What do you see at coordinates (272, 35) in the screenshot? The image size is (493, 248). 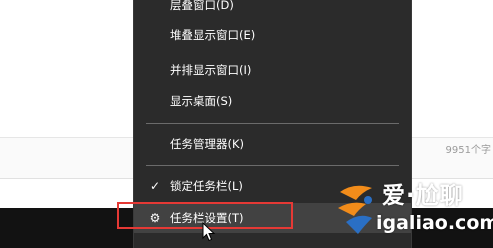 I see `menu-item-stack-windows: 堆叠显示窗口(E)` at bounding box center [272, 35].